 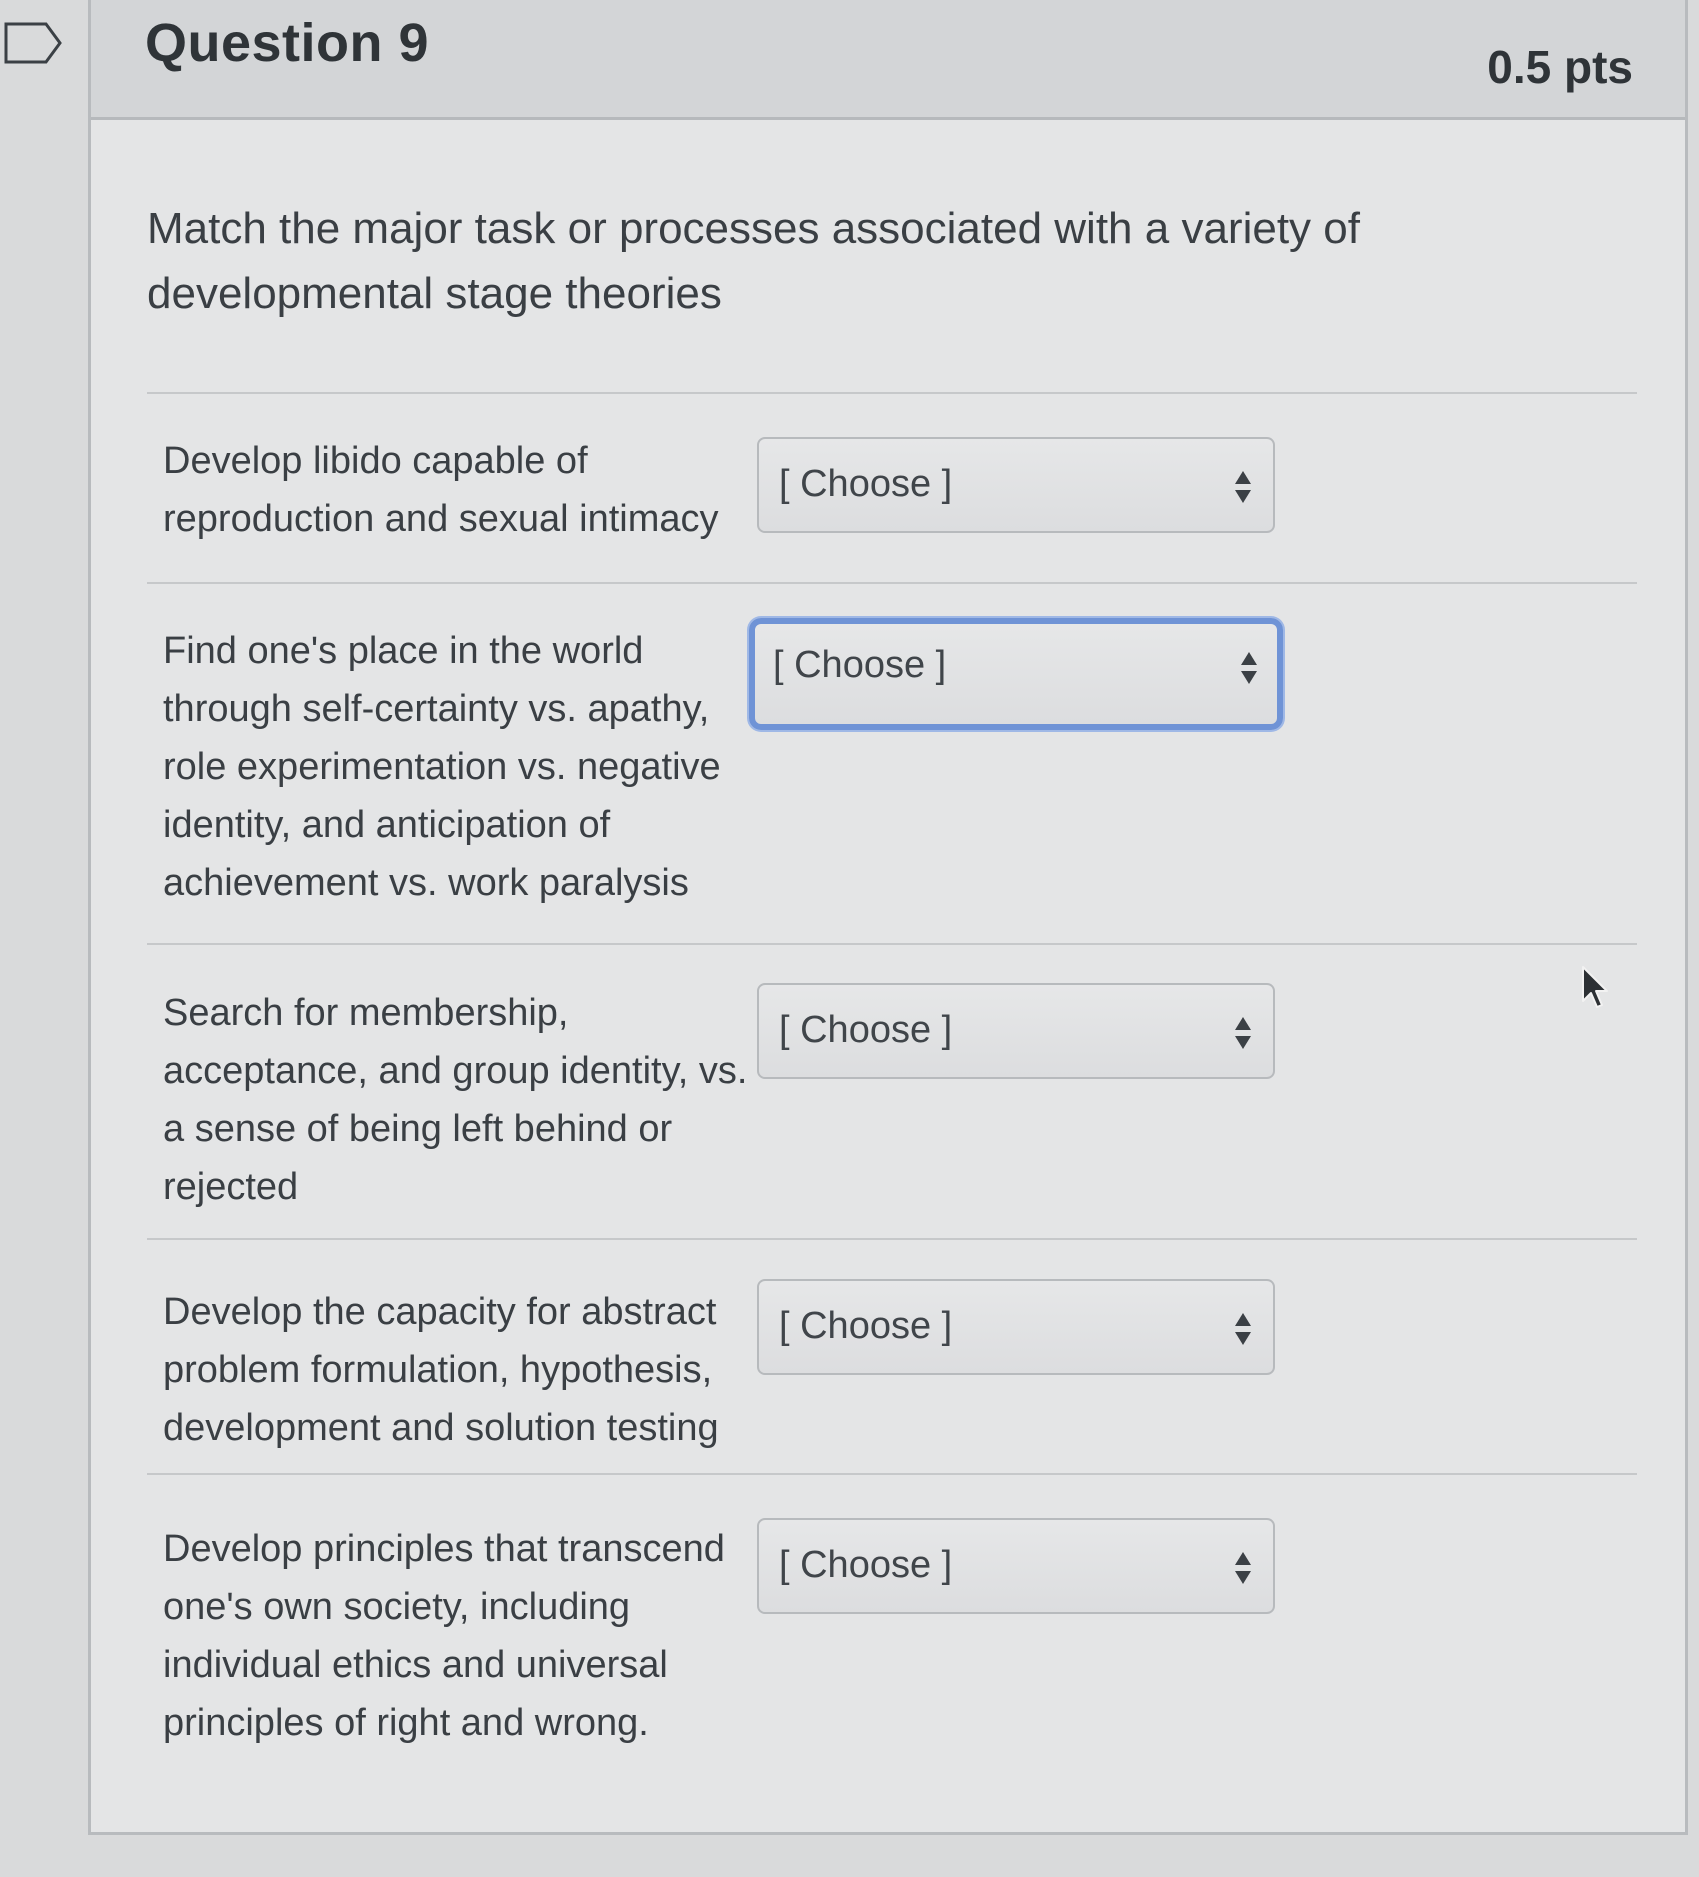 I want to click on question-header: Question 9 0.5 pts, so click(x=888, y=60).